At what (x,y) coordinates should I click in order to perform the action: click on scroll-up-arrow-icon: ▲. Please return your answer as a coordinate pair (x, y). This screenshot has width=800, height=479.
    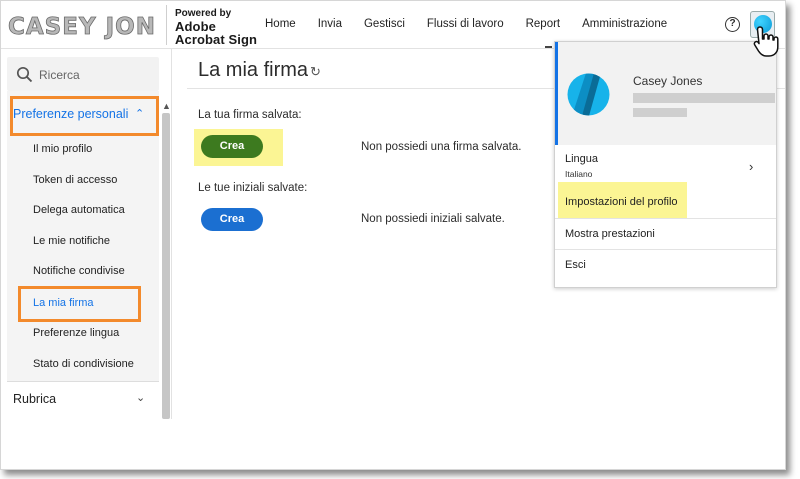
    Looking at the image, I should click on (166, 106).